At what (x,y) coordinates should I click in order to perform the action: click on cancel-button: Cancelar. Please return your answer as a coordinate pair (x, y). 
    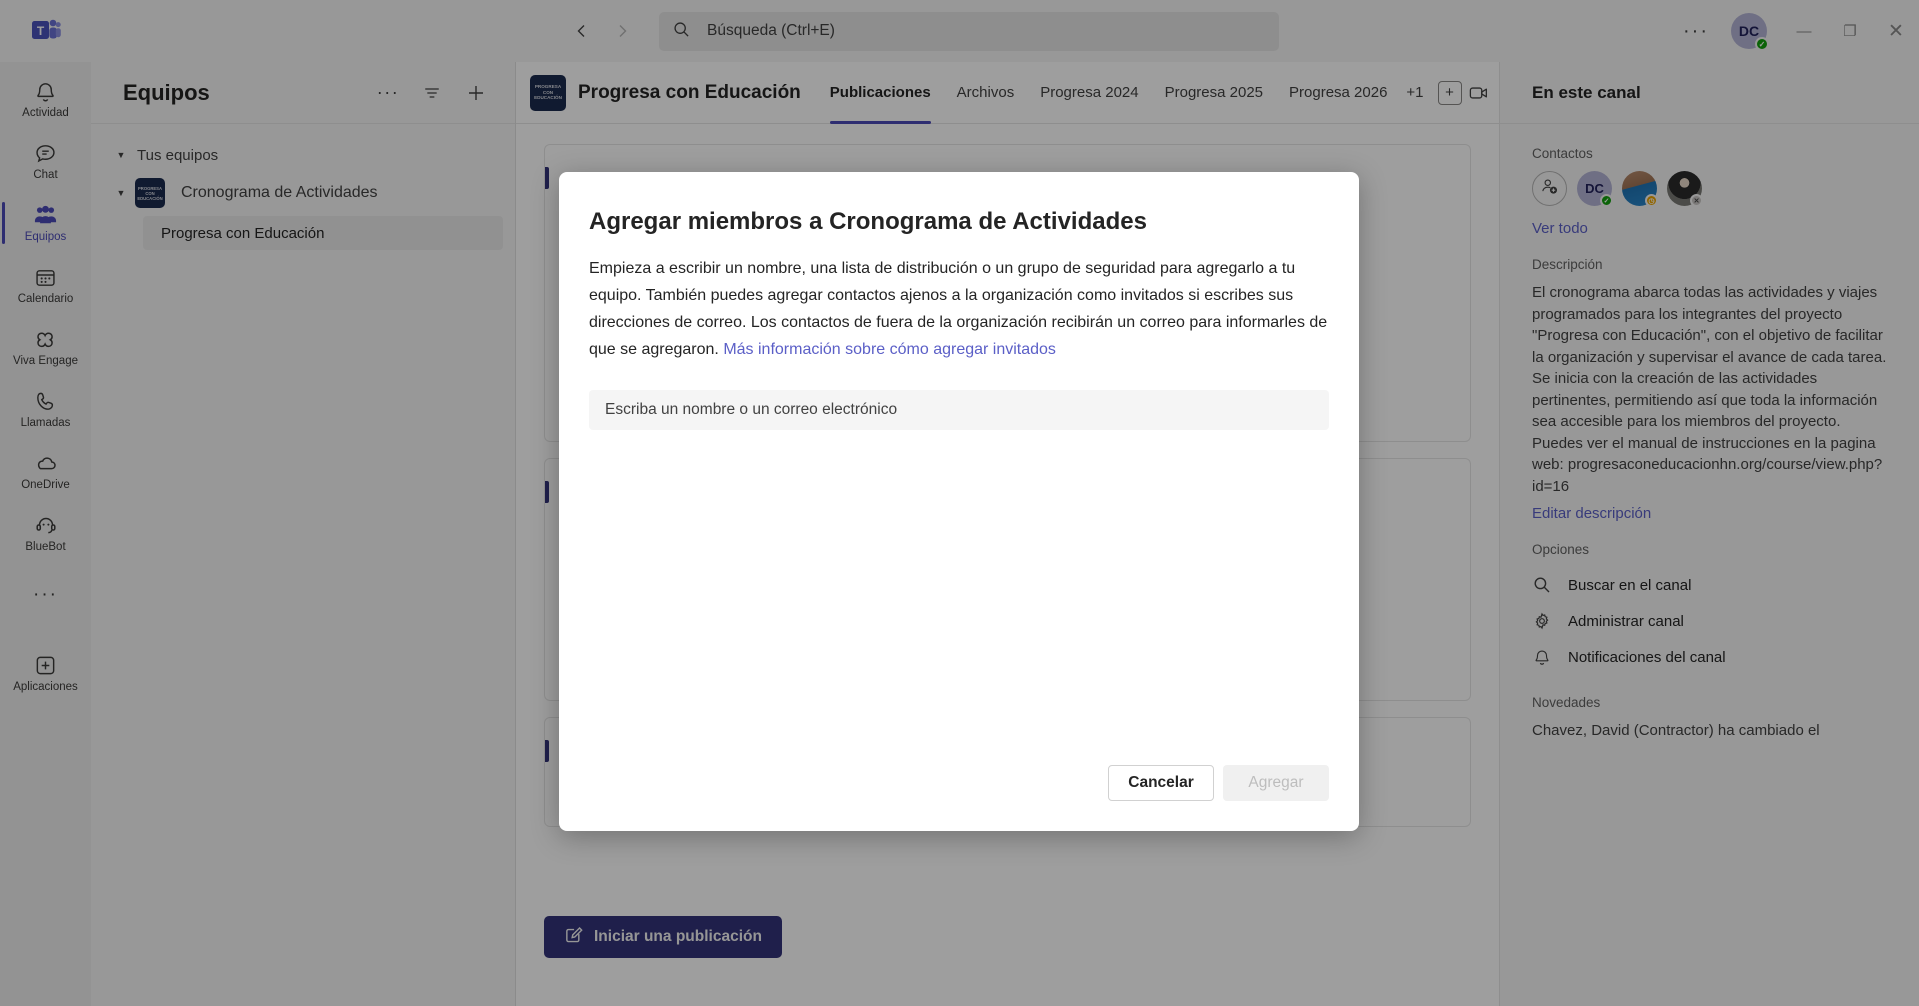
    Looking at the image, I should click on (1161, 783).